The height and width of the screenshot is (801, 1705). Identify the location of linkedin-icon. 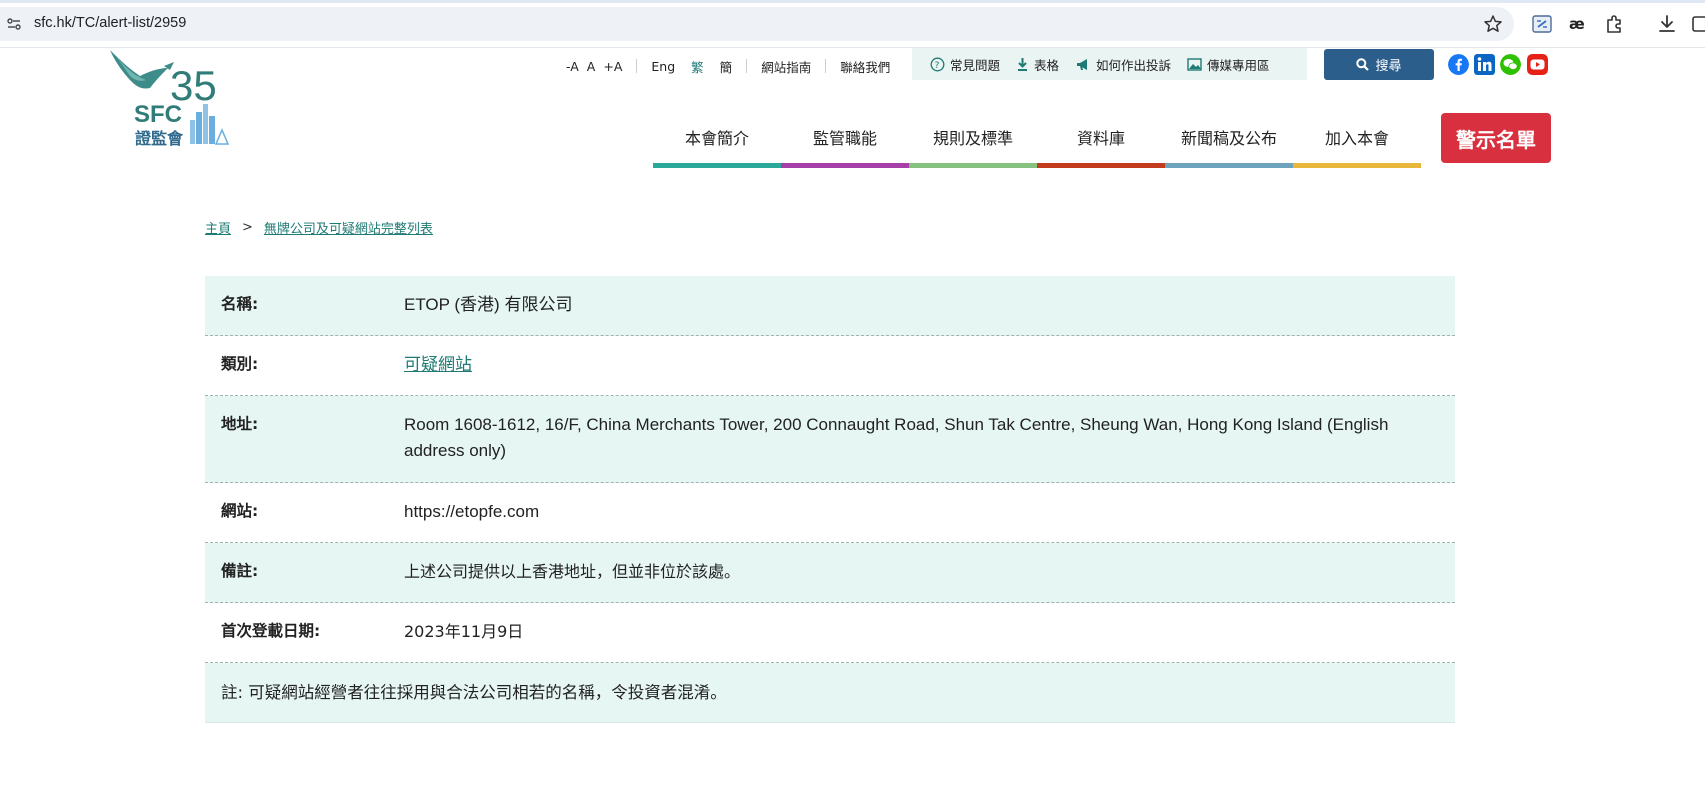
(1484, 64).